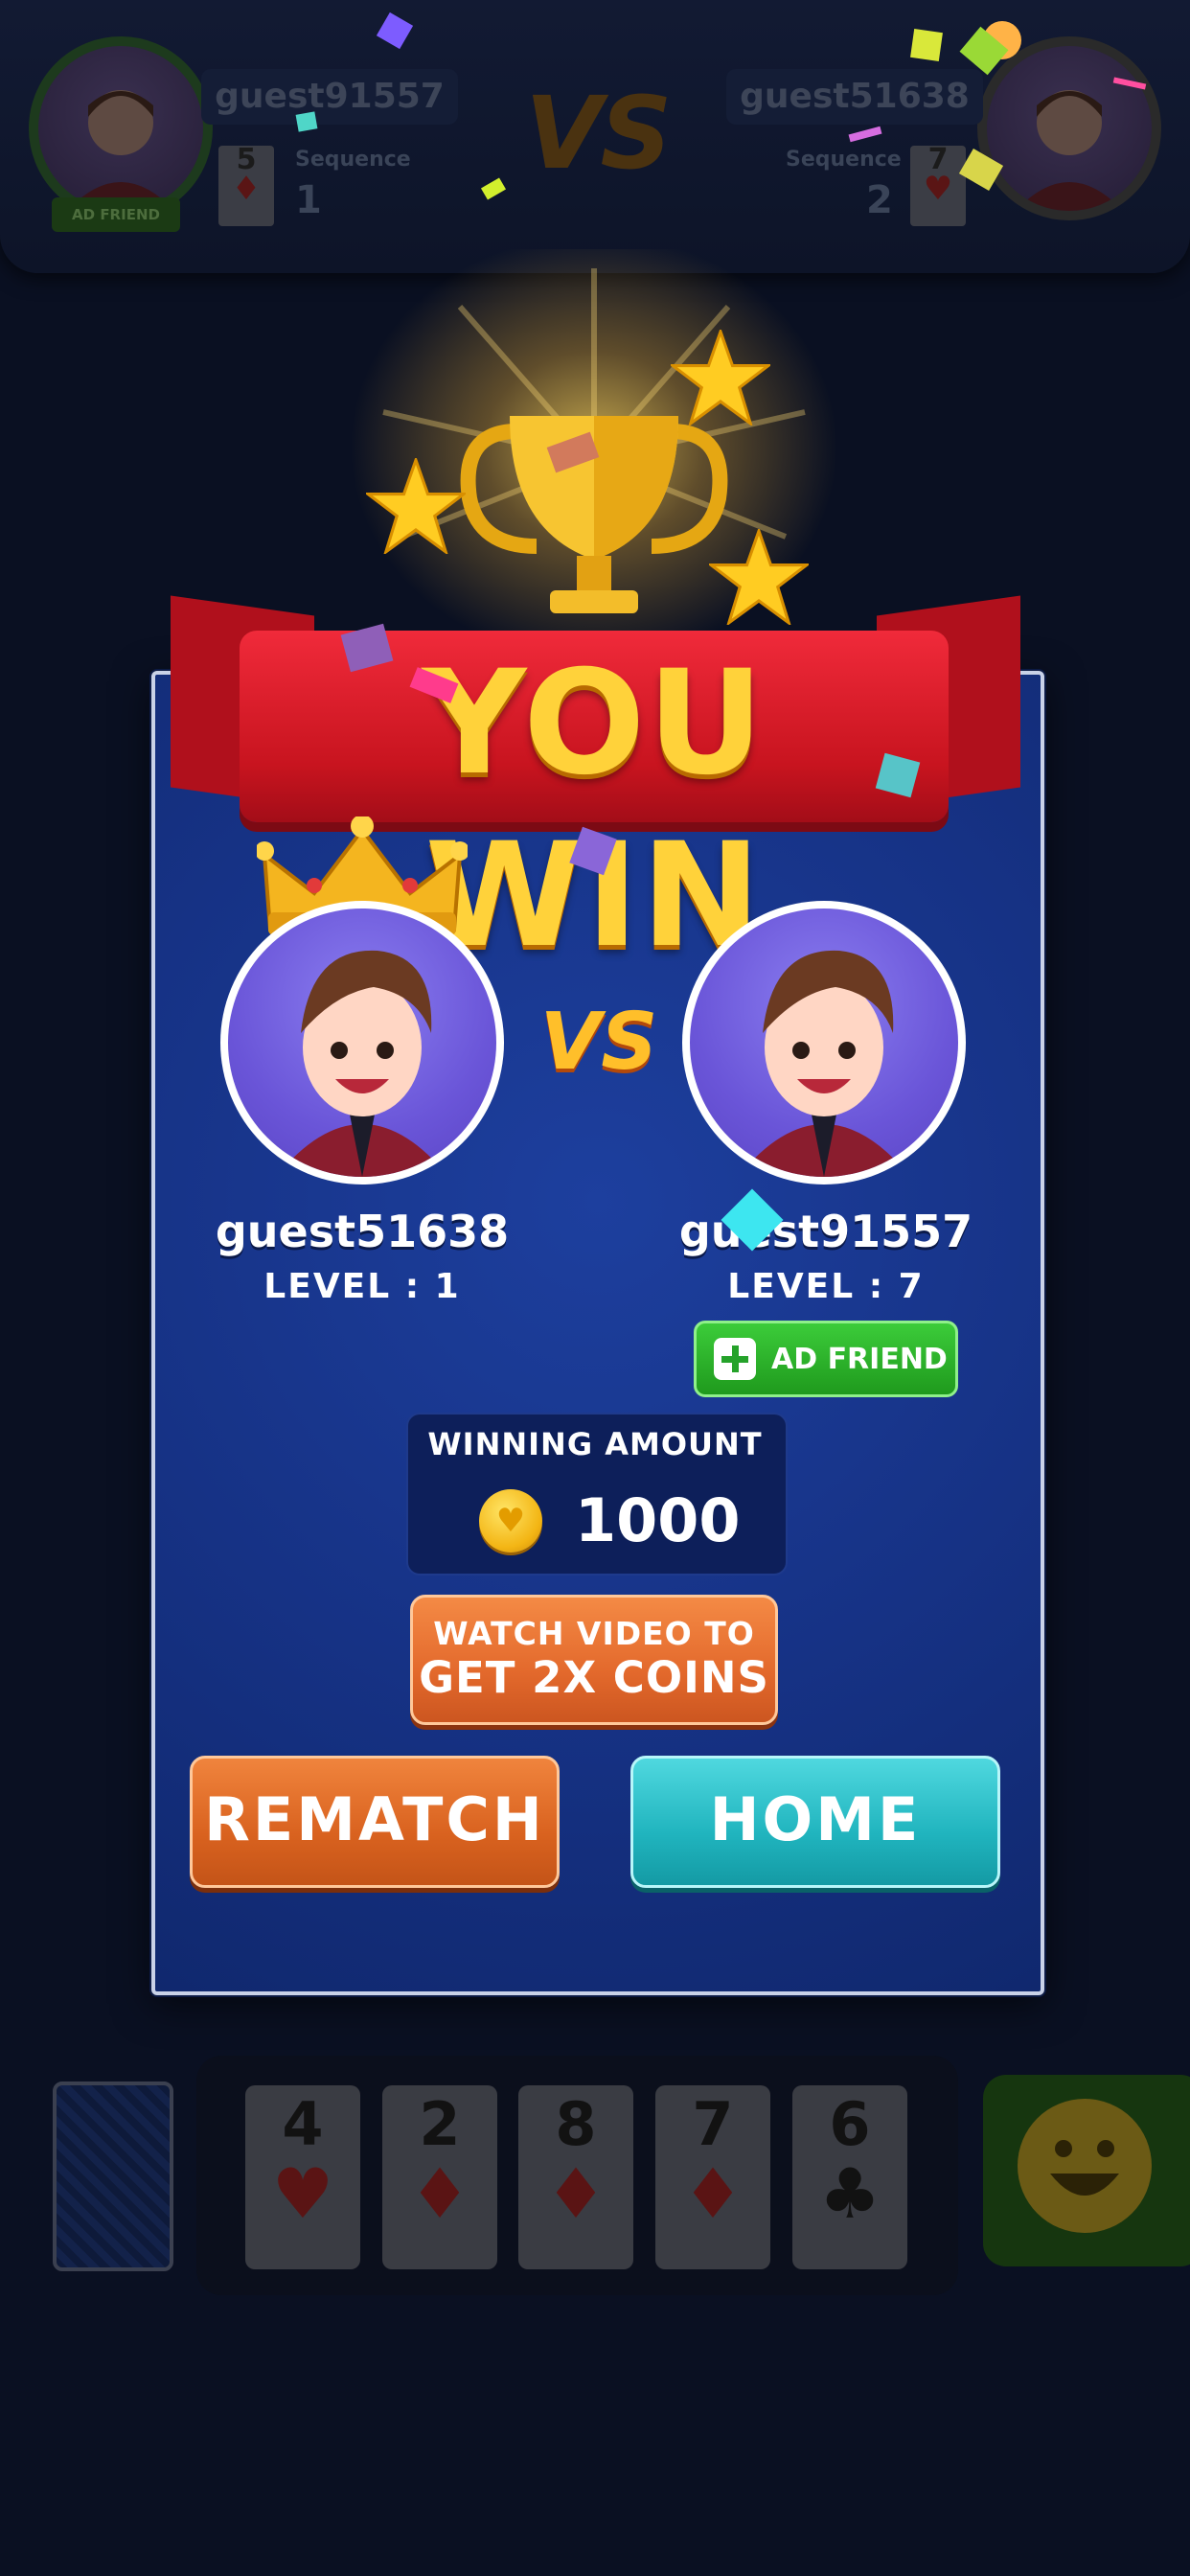  Describe the element at coordinates (880, 200) in the screenshot. I see `right-sequence-value: 2` at that location.